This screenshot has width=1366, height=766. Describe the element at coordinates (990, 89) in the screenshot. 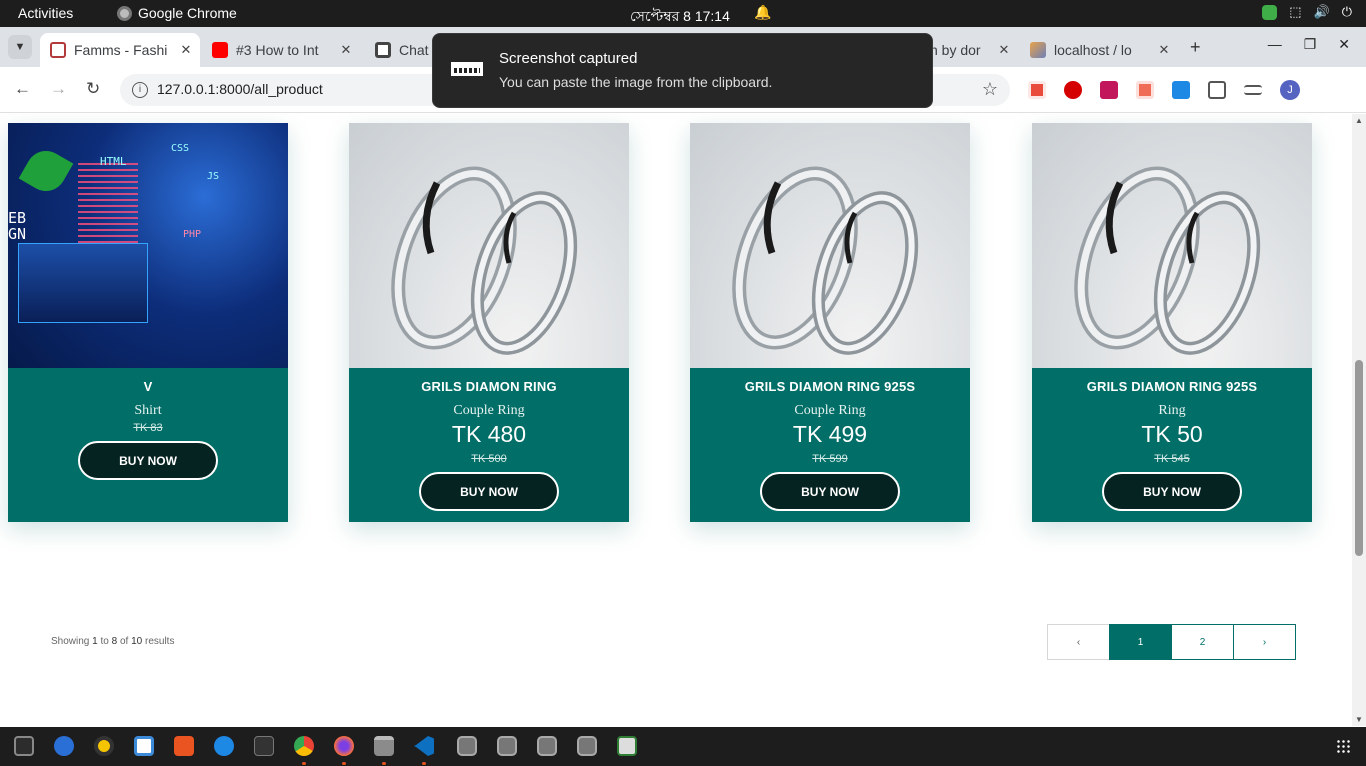

I see `bookmark-star-icon: ☆` at that location.